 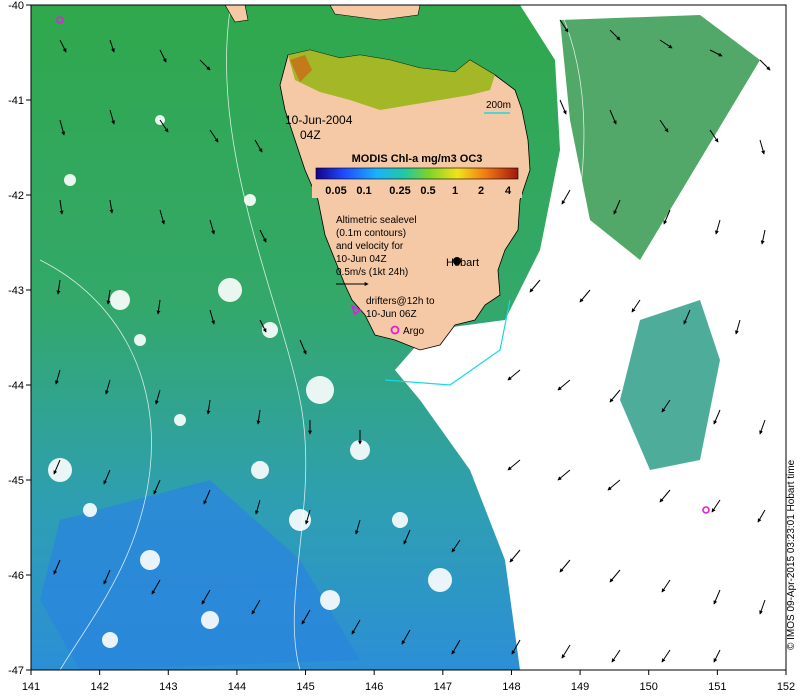 What do you see at coordinates (376, 220) in the screenshot?
I see `altimetry-line: Altimetric sealevel` at bounding box center [376, 220].